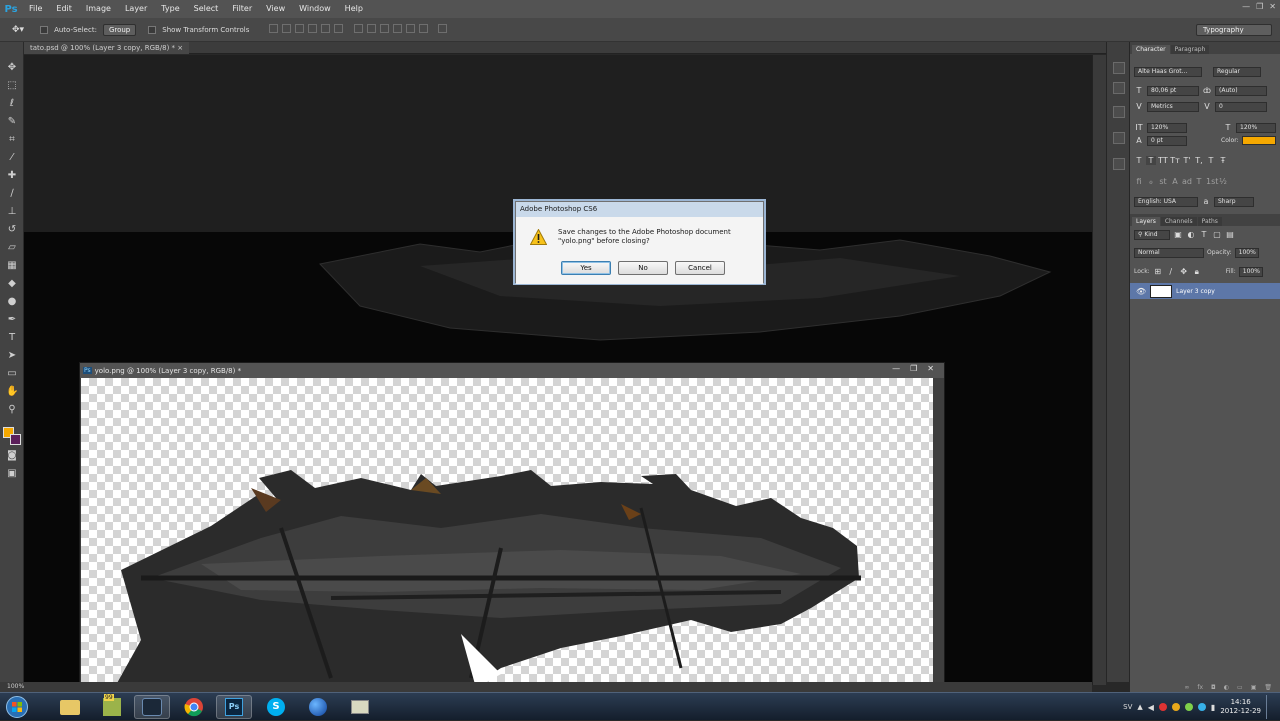 The image size is (1280, 721). What do you see at coordinates (371, 28) in the screenshot?
I see `distribute-vcenter-icon` at bounding box center [371, 28].